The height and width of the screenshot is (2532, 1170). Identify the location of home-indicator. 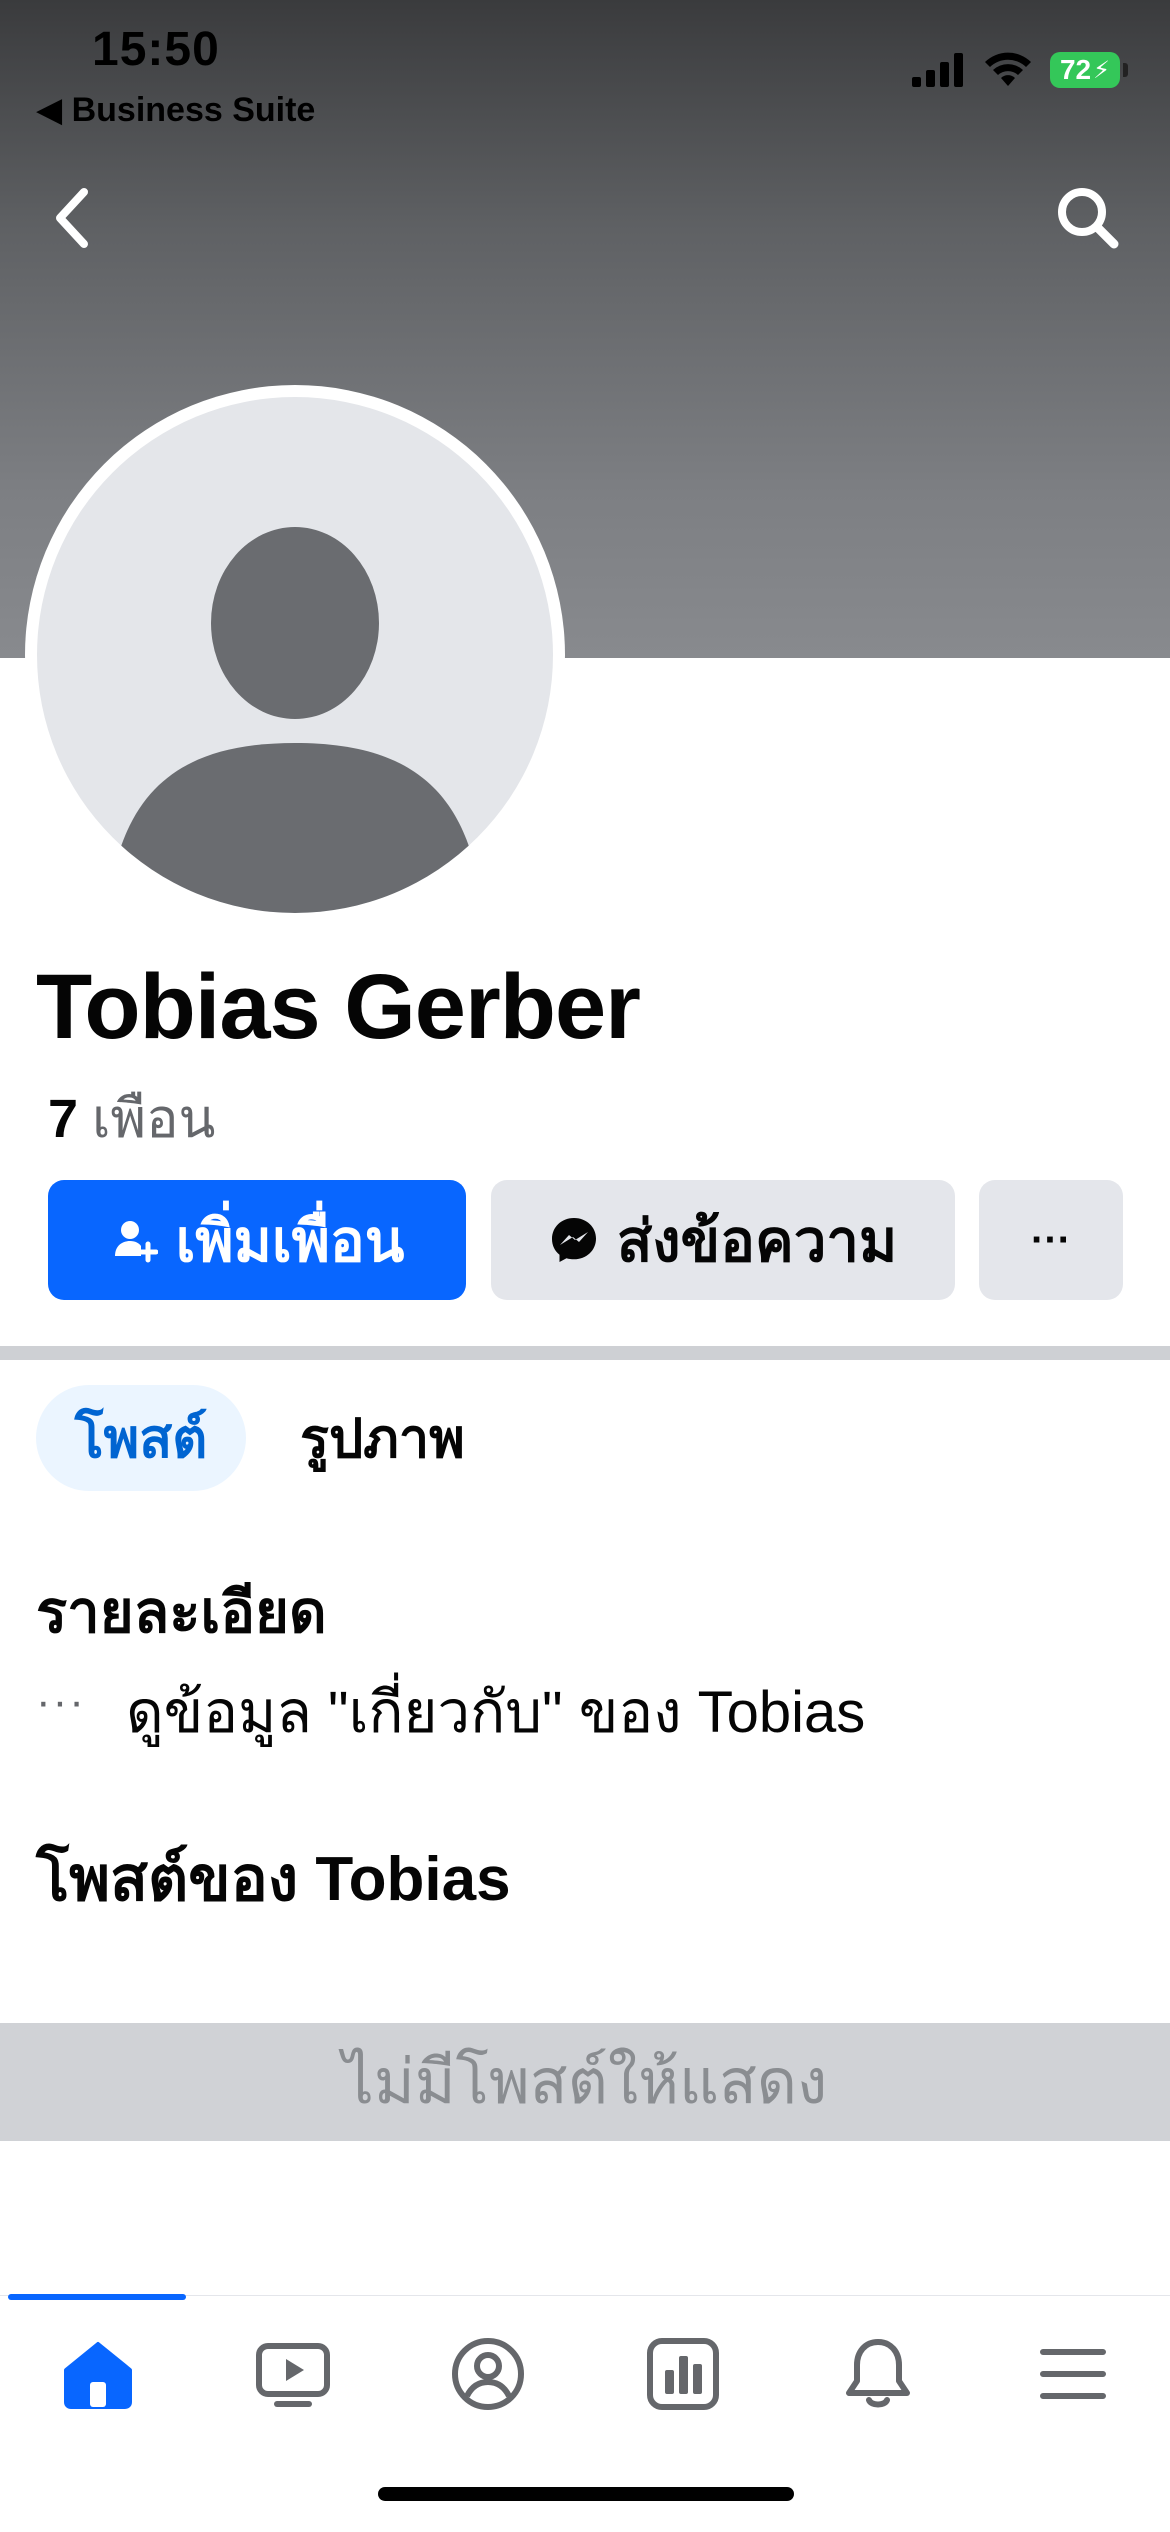
(586, 2494).